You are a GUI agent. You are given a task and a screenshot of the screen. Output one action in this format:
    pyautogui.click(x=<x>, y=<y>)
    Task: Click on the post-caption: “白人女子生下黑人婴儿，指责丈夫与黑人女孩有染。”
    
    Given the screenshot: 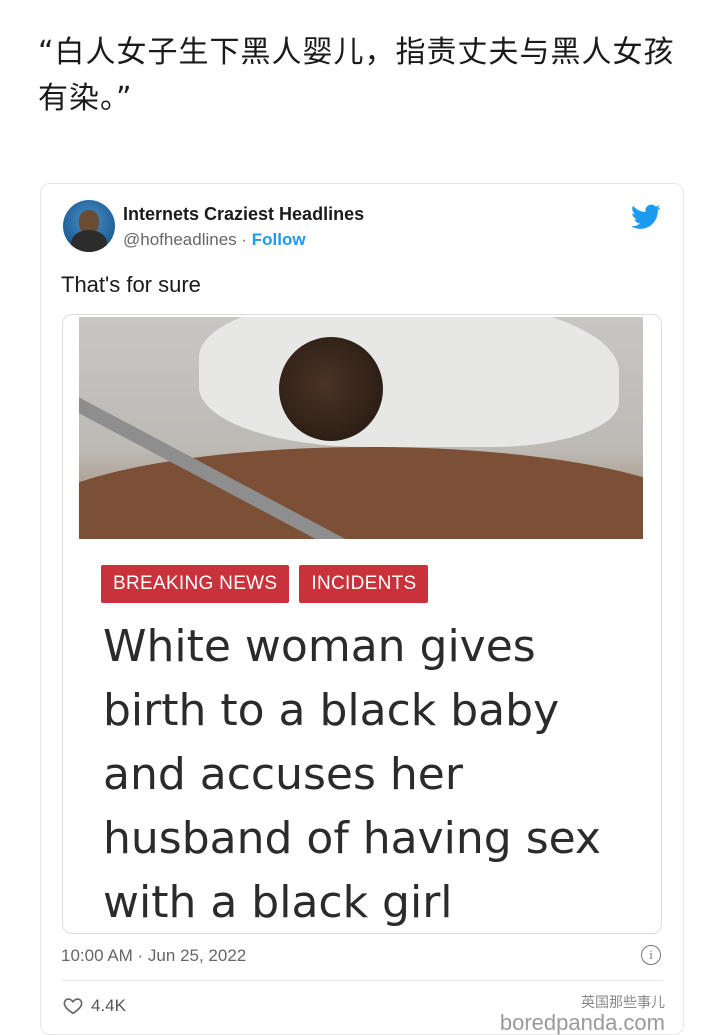 What is the action you would take?
    pyautogui.click(x=356, y=75)
    